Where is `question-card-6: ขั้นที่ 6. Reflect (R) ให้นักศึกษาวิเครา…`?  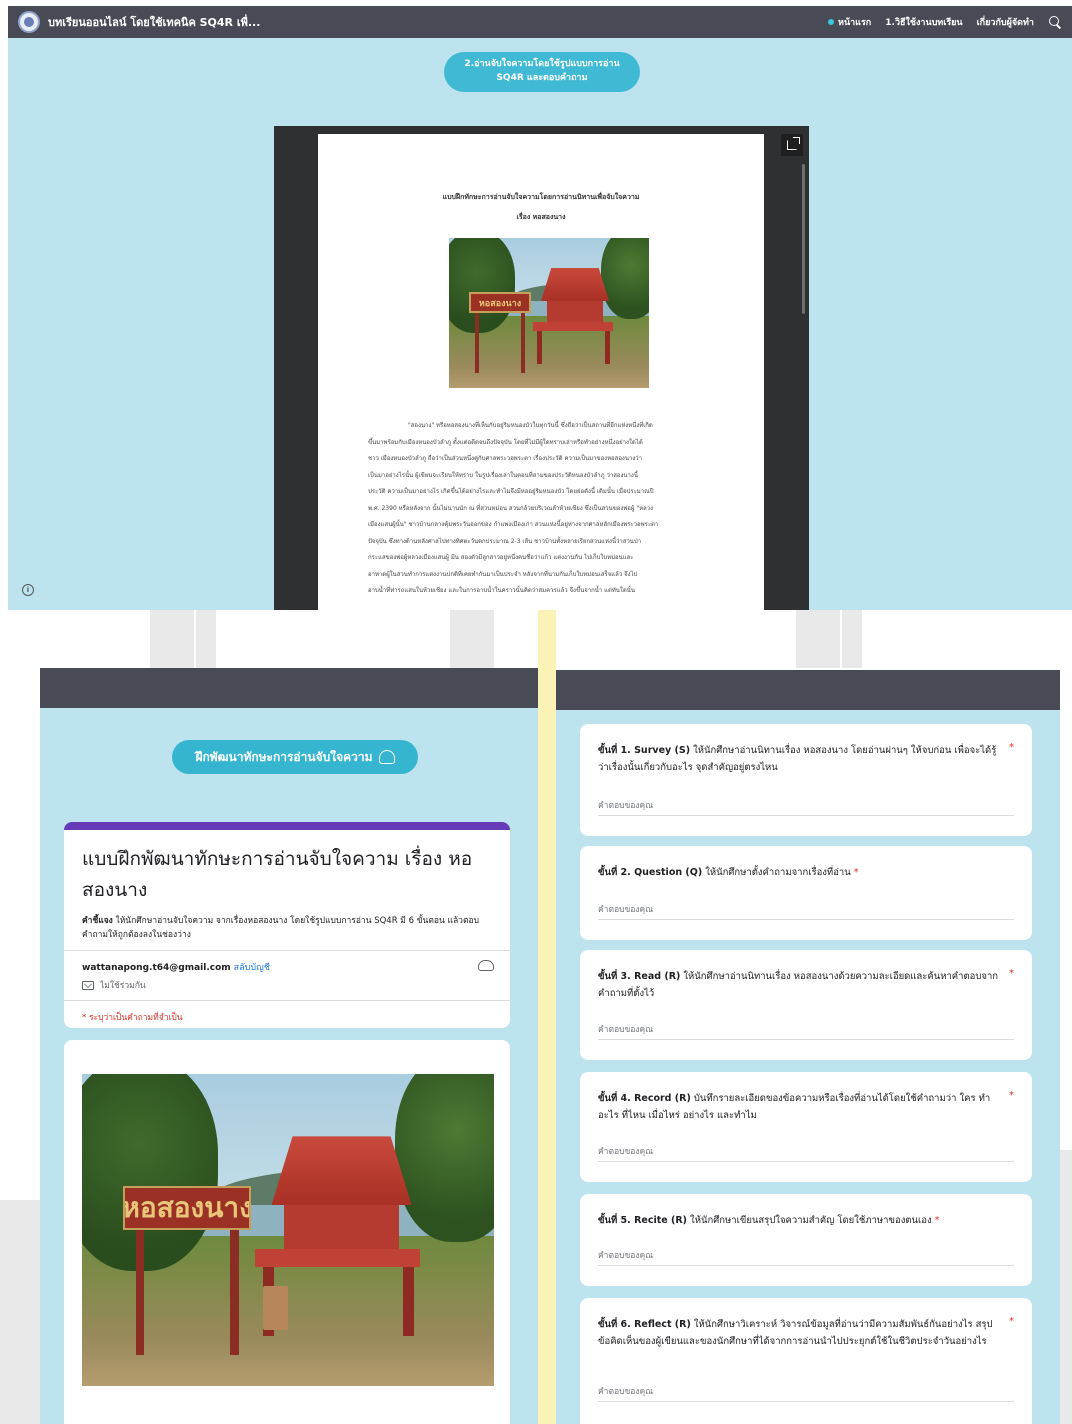
question-card-6: ขั้นที่ 6. Reflect (R) ให้นักศึกษาวิเครา… is located at coordinates (806, 1361).